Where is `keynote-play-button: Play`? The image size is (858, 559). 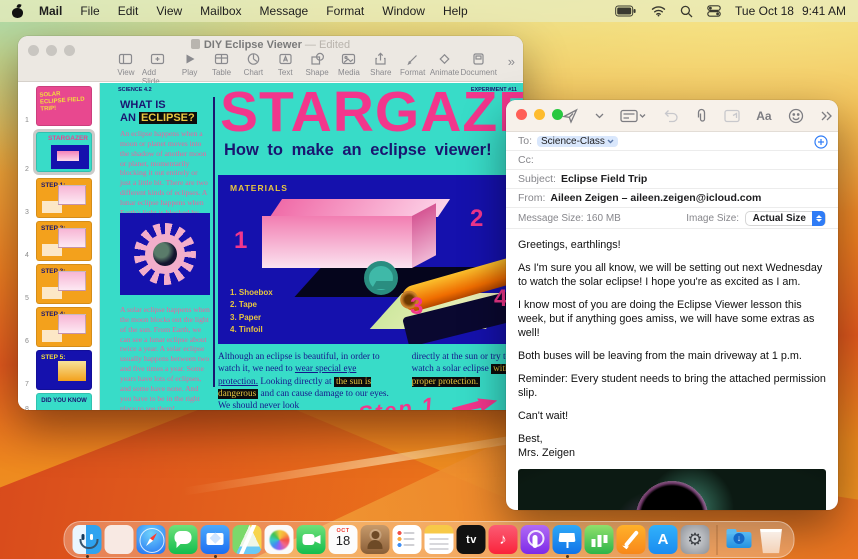 keynote-play-button: Play is located at coordinates (190, 69).